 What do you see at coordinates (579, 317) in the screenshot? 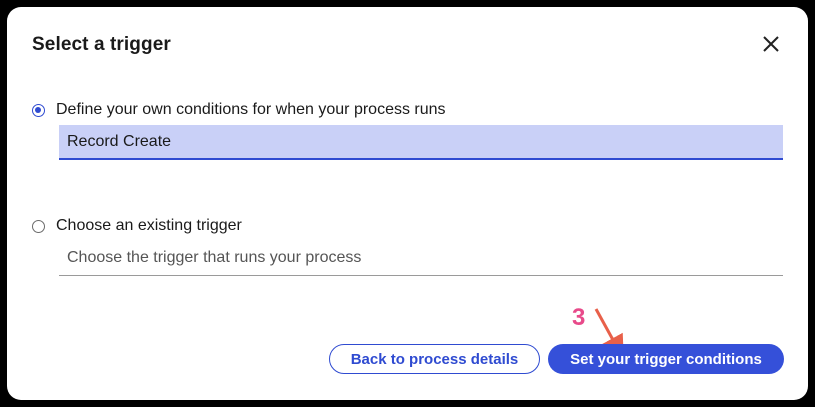
I see `annotation-step-number: 3` at bounding box center [579, 317].